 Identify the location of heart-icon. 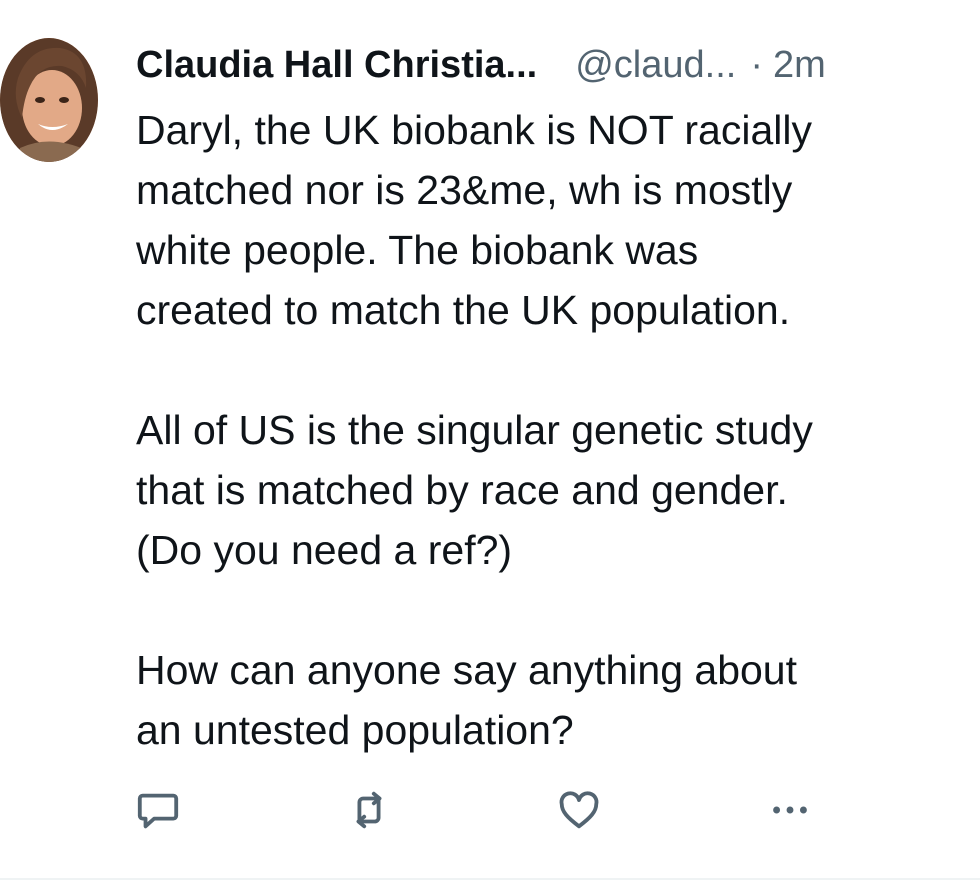
(579, 810).